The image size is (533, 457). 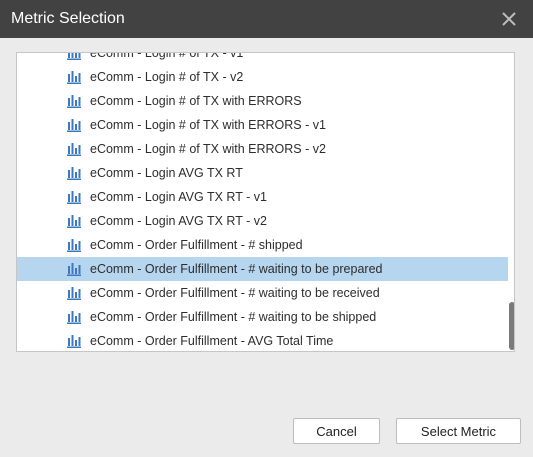 I want to click on metric-list-item: eComm - Order Fulfillment - # shipped, so click(x=262, y=245).